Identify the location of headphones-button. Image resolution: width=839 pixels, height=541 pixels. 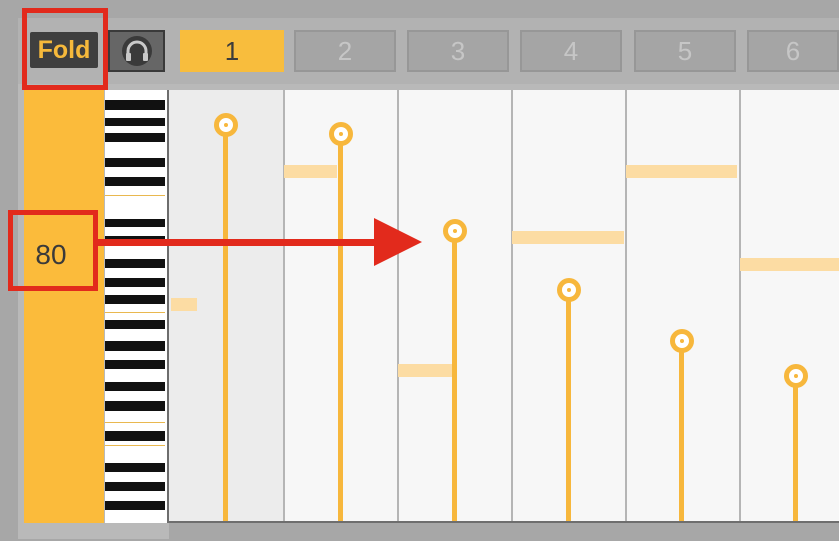
(136, 51).